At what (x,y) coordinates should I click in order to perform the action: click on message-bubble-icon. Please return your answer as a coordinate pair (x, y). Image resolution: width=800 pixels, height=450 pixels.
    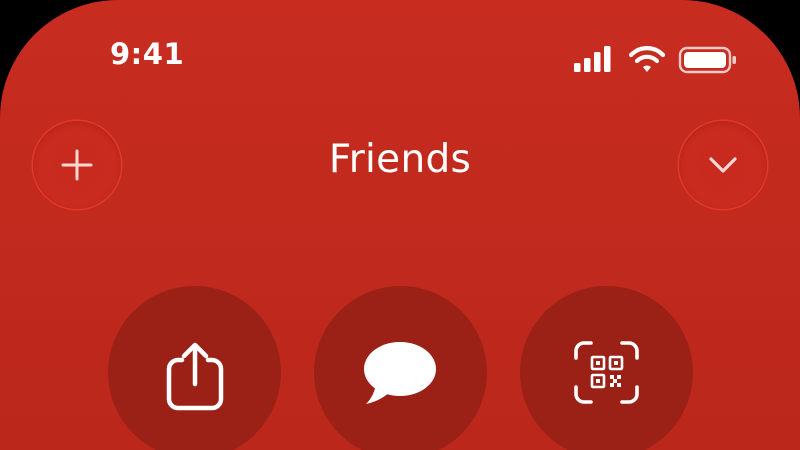
    Looking at the image, I should click on (400, 373).